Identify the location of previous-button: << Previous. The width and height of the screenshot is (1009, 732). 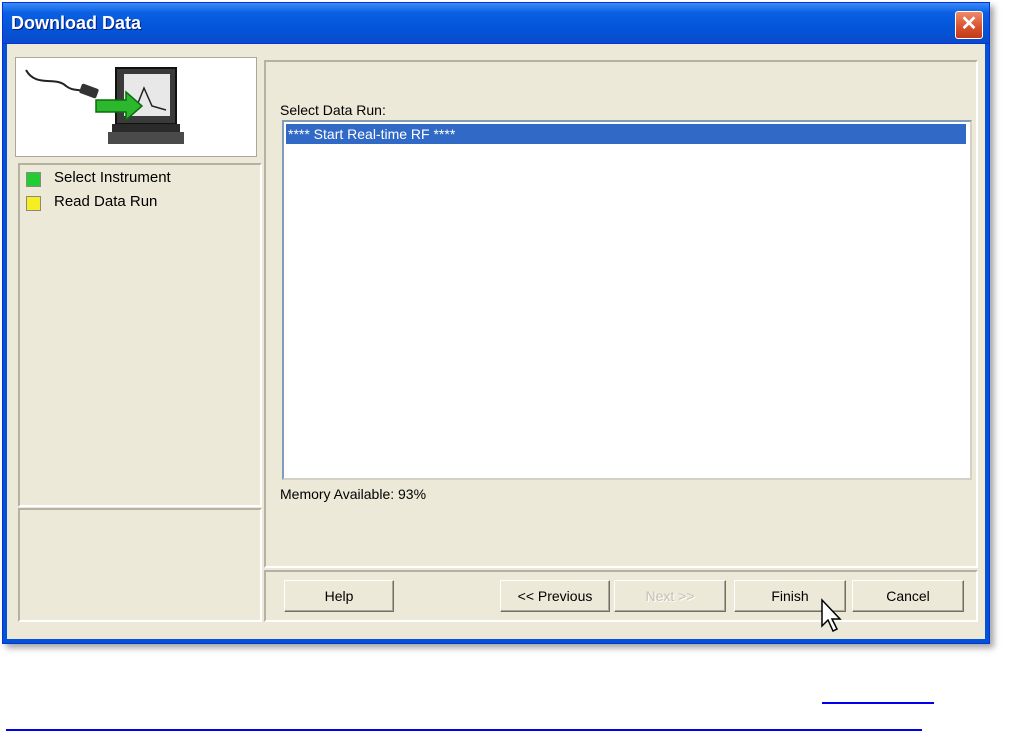
(555, 596).